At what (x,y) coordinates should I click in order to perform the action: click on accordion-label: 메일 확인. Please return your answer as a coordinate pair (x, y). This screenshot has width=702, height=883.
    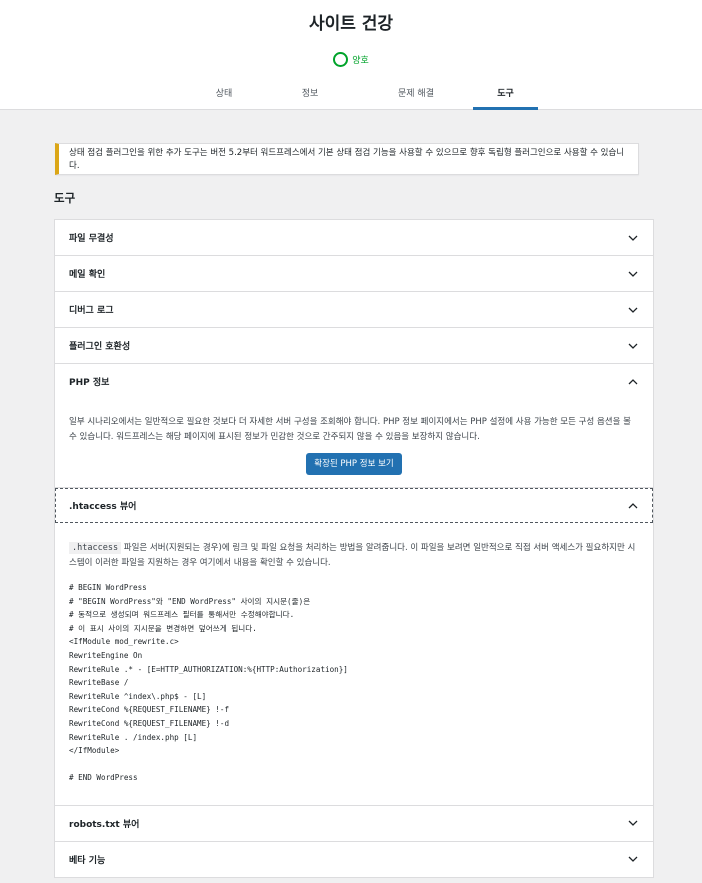
    Looking at the image, I should click on (87, 275).